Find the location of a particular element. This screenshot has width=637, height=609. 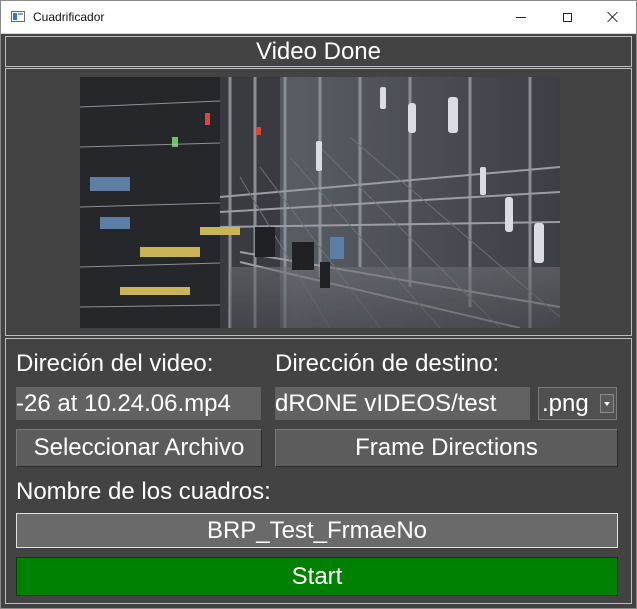

close-button is located at coordinates (613, 17).